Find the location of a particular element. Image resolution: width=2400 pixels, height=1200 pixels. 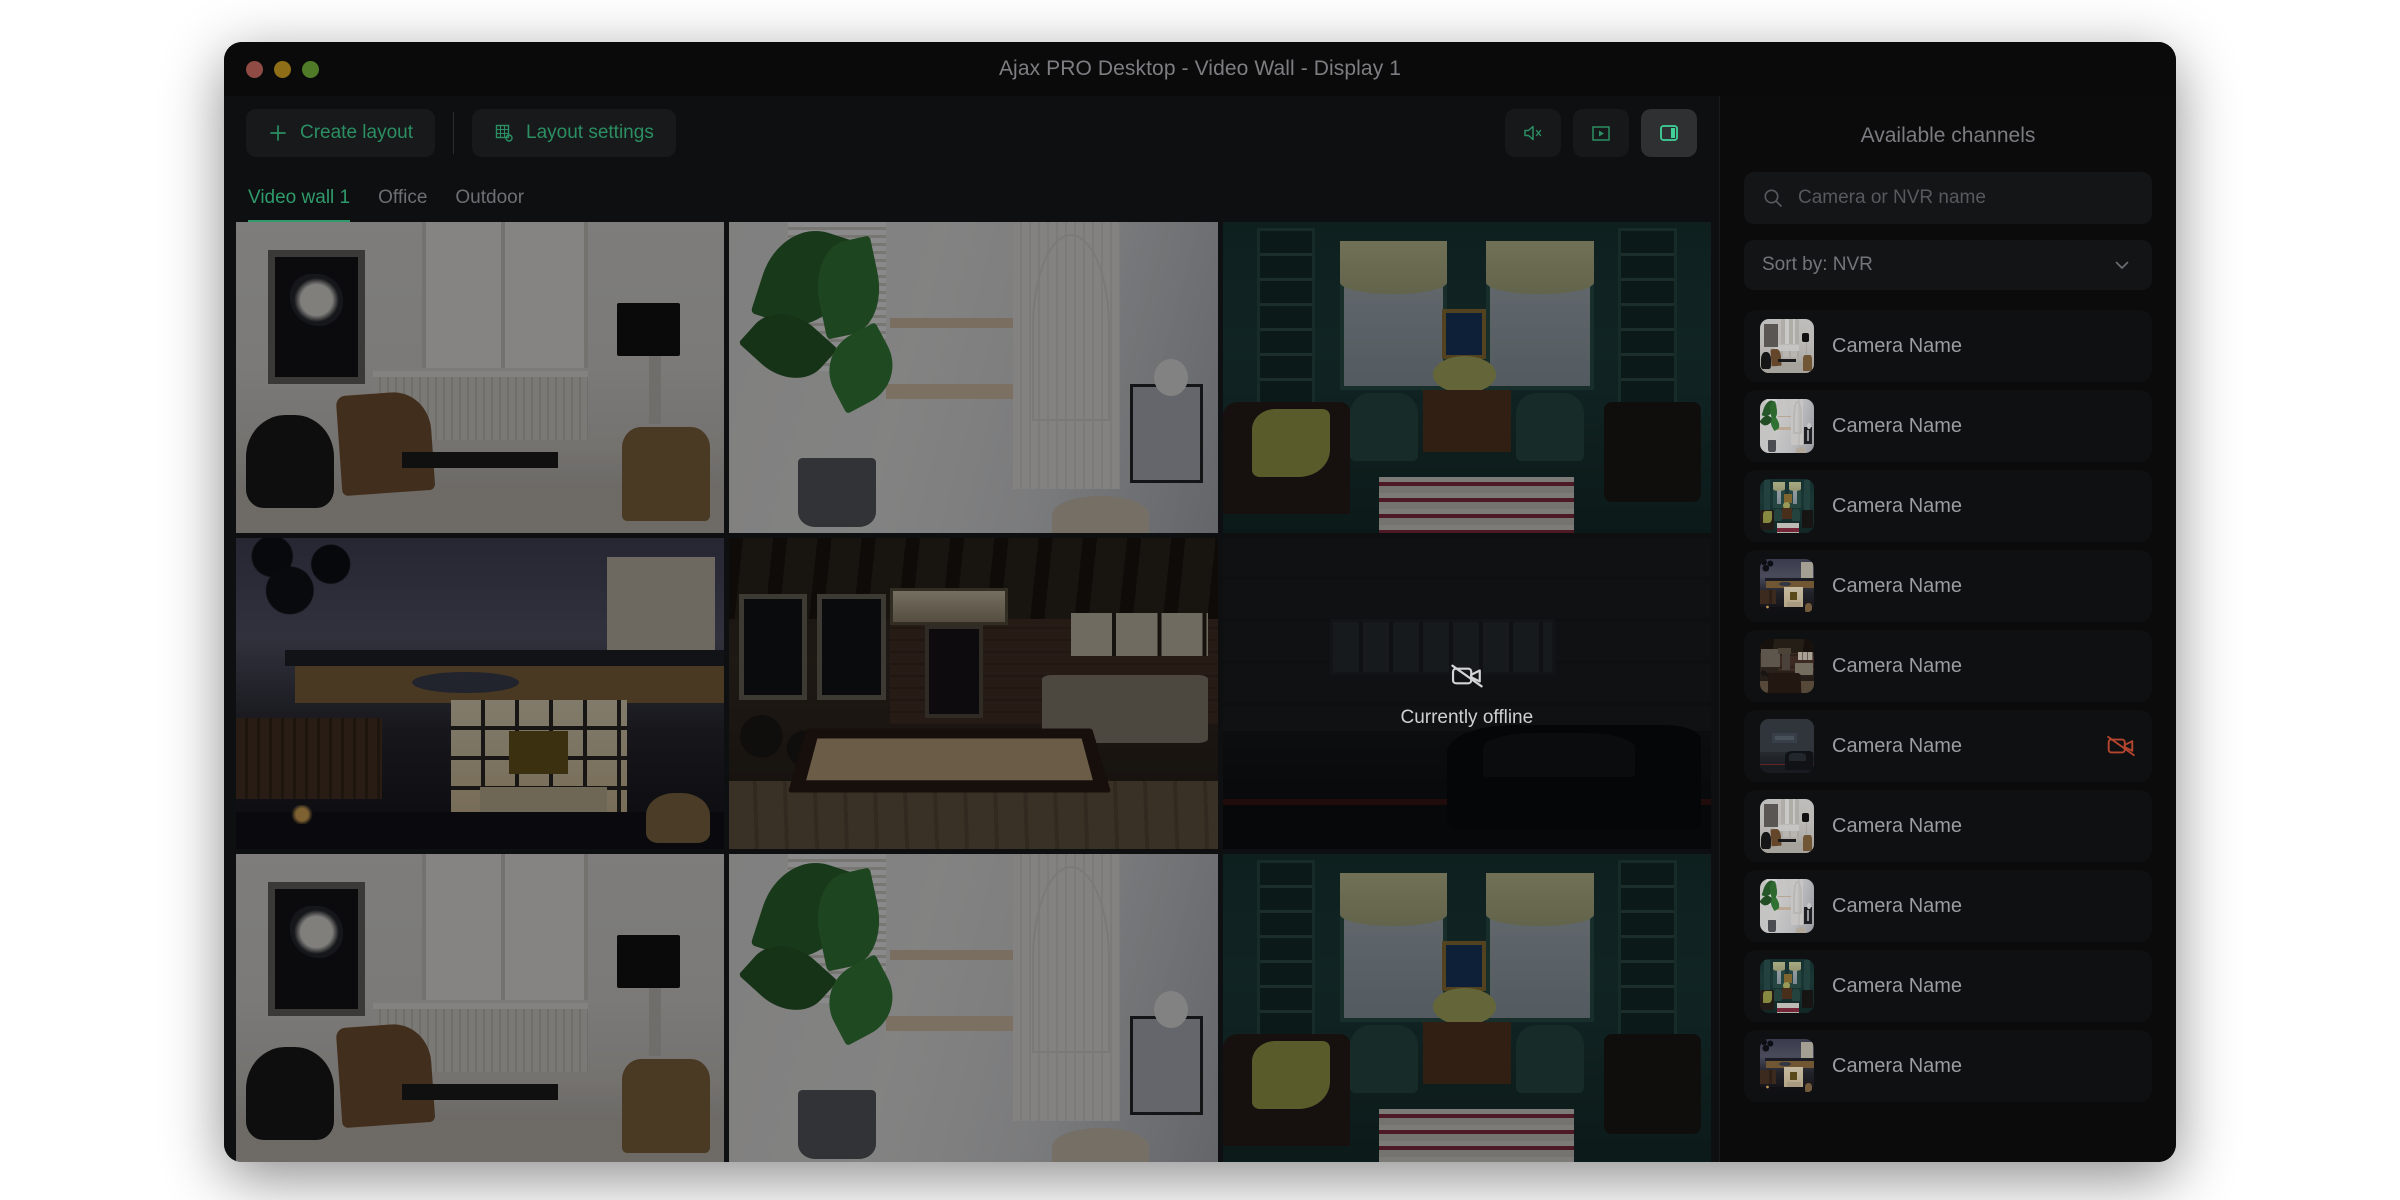

offline-status-text: Currently offline is located at coordinates (1467, 717).